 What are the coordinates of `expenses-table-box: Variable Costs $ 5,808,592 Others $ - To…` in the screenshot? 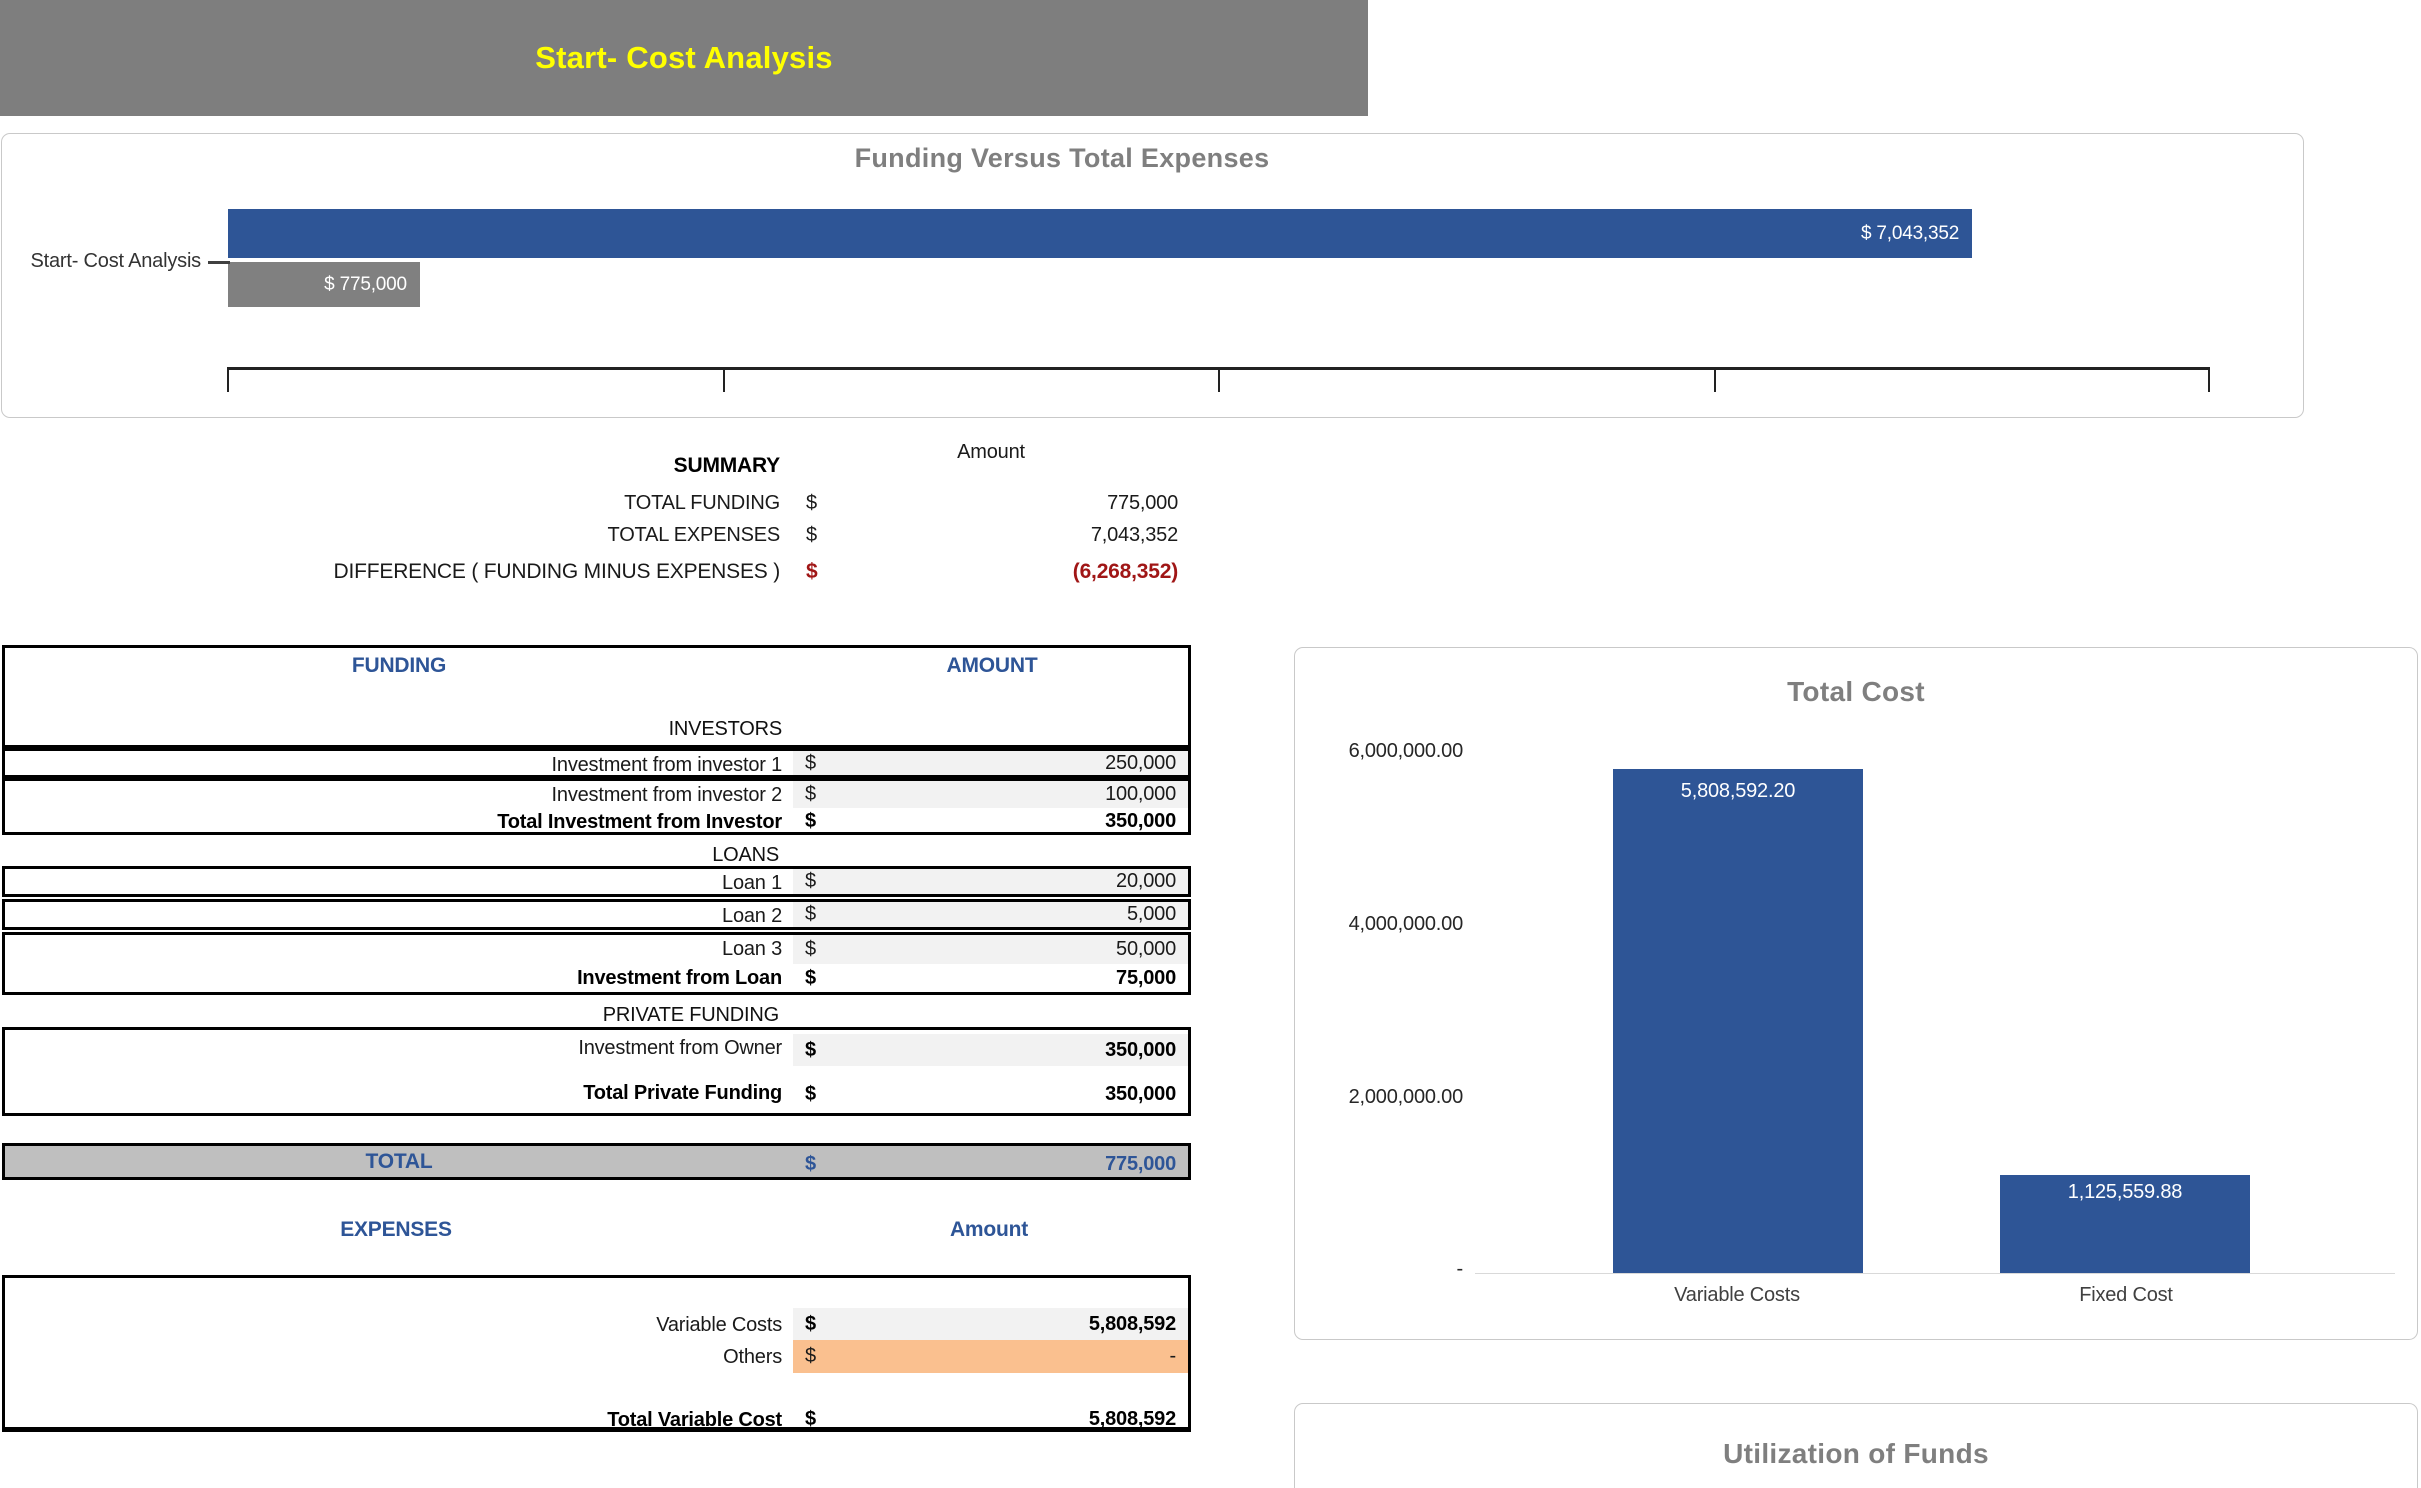 It's located at (596, 1353).